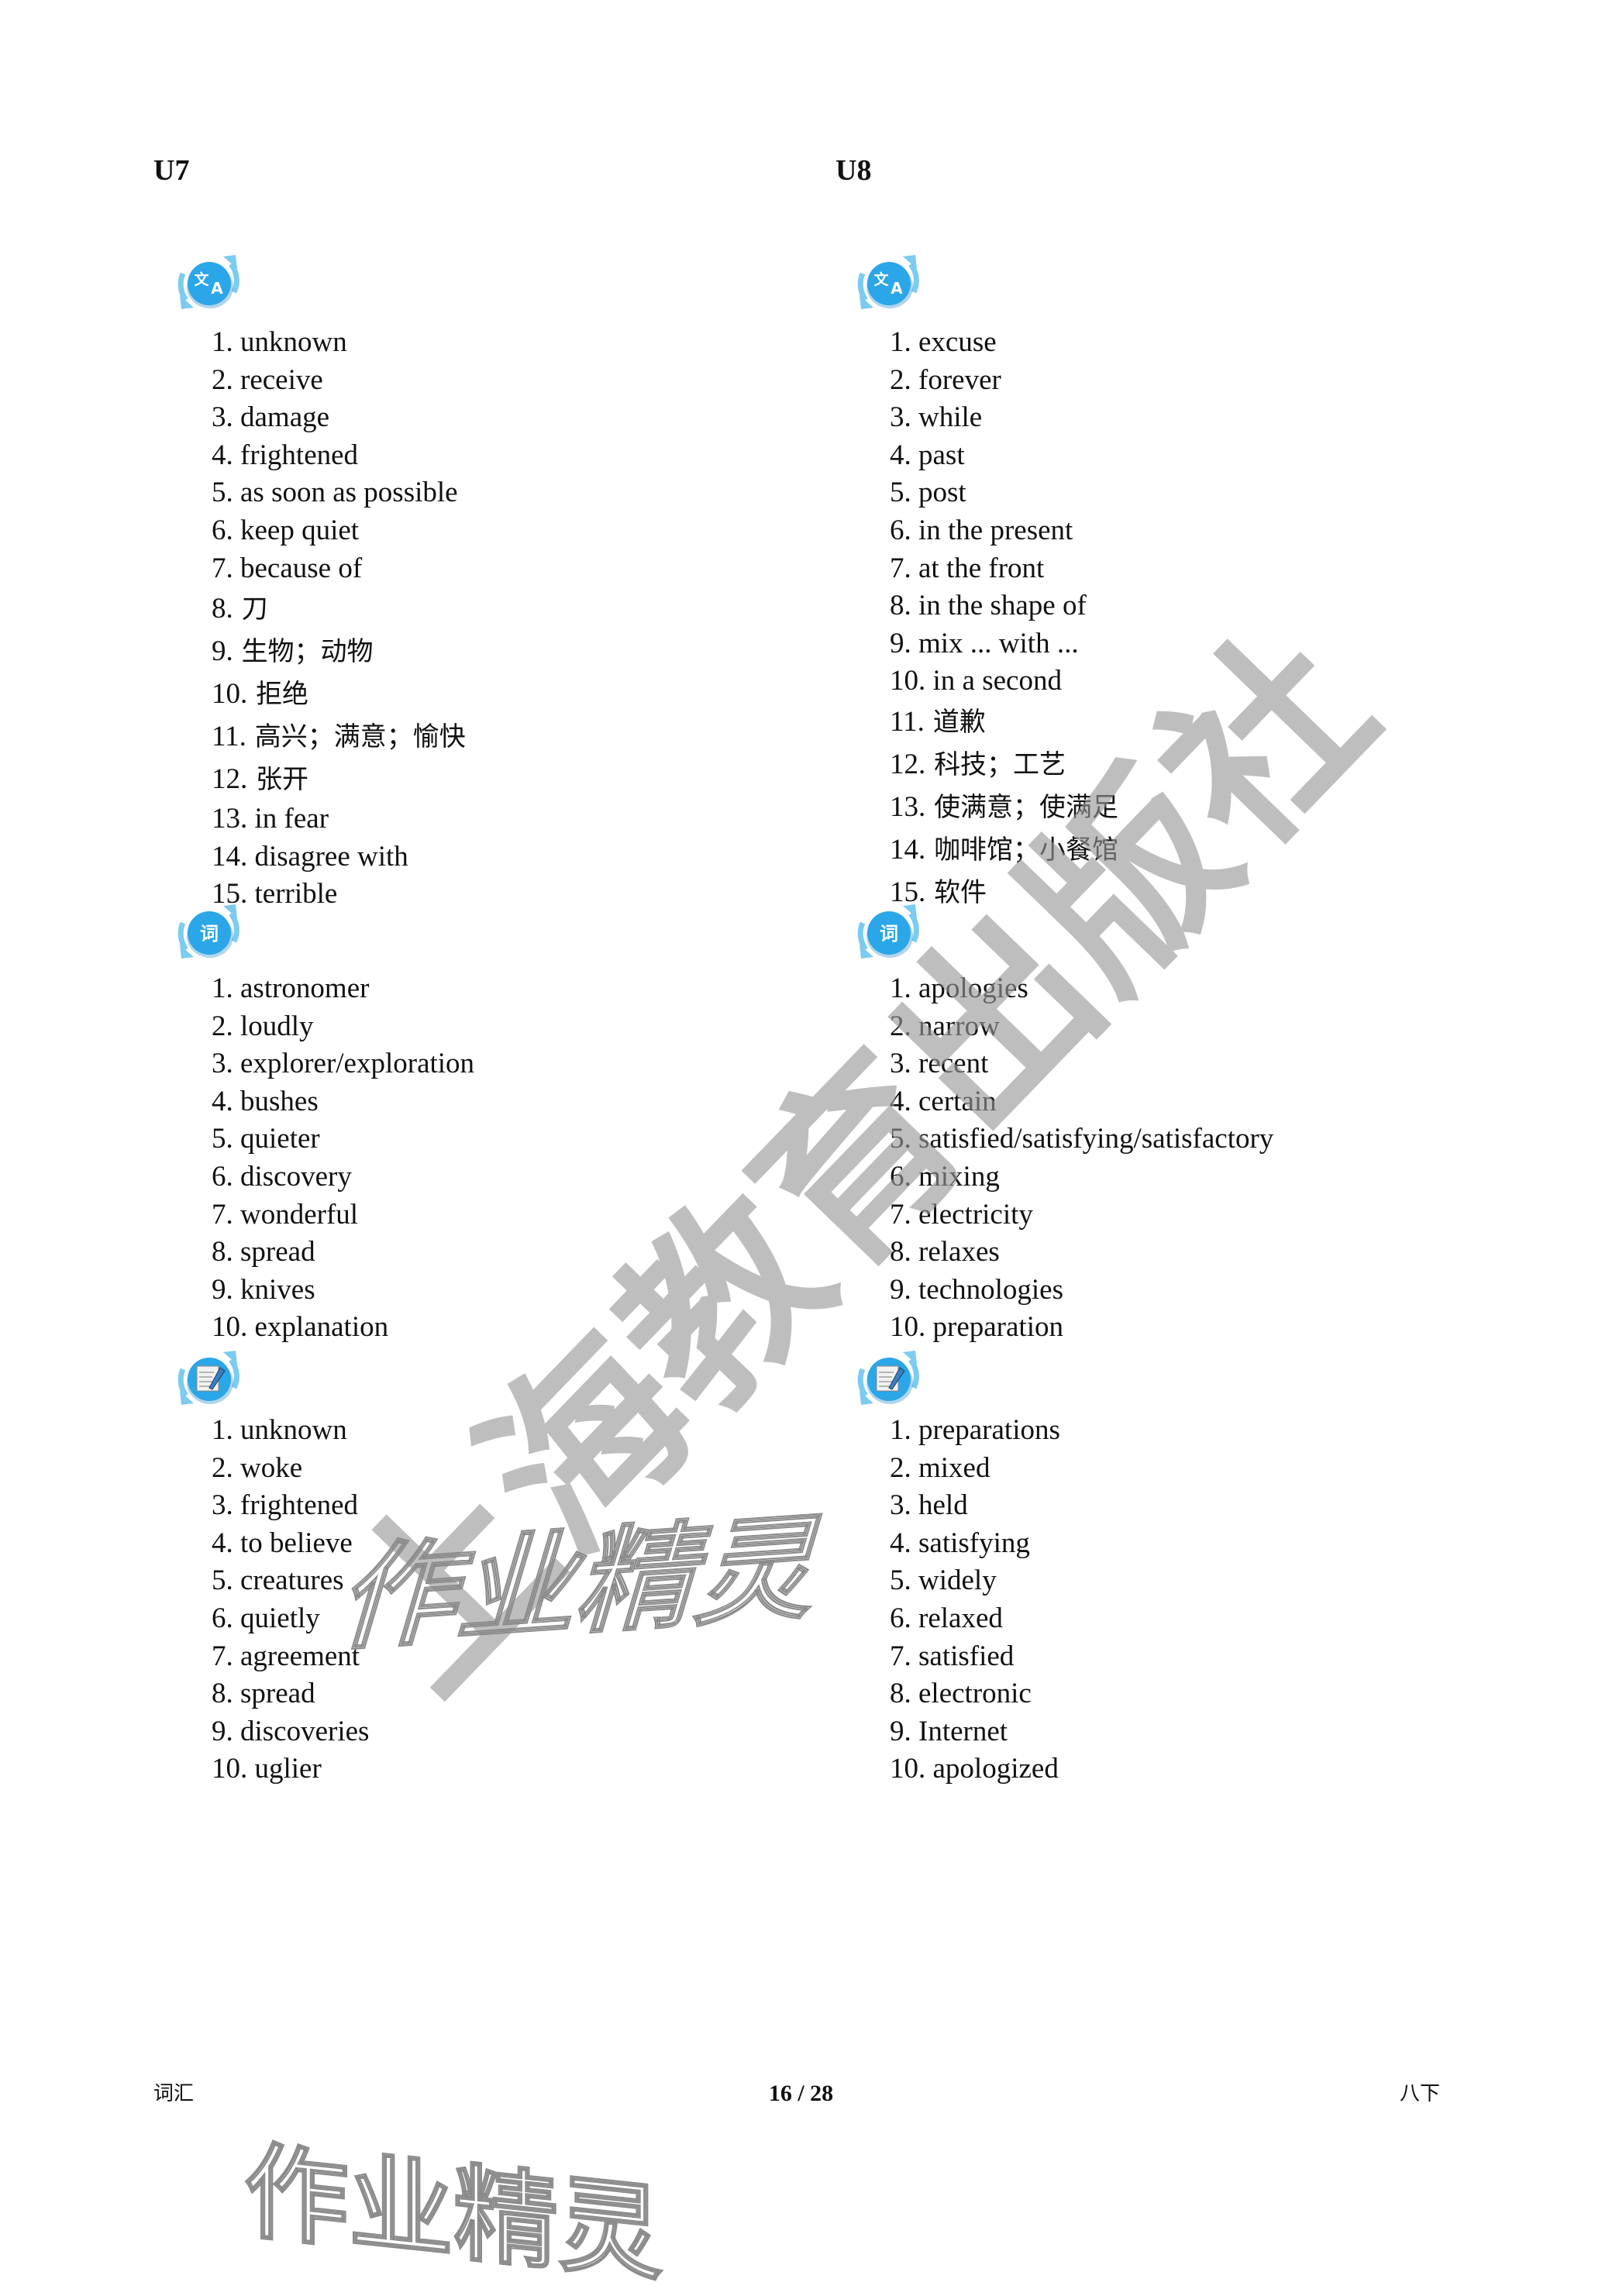  What do you see at coordinates (291, 819) in the screenshot?
I see `answer-text: in fear` at bounding box center [291, 819].